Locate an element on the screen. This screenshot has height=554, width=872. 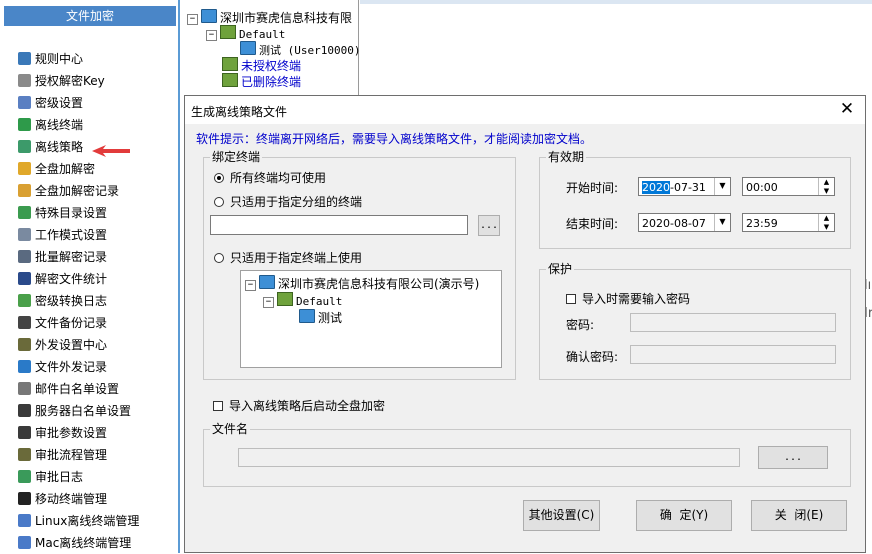
nav-item: 离线终端 is located at coordinates (78, 125).